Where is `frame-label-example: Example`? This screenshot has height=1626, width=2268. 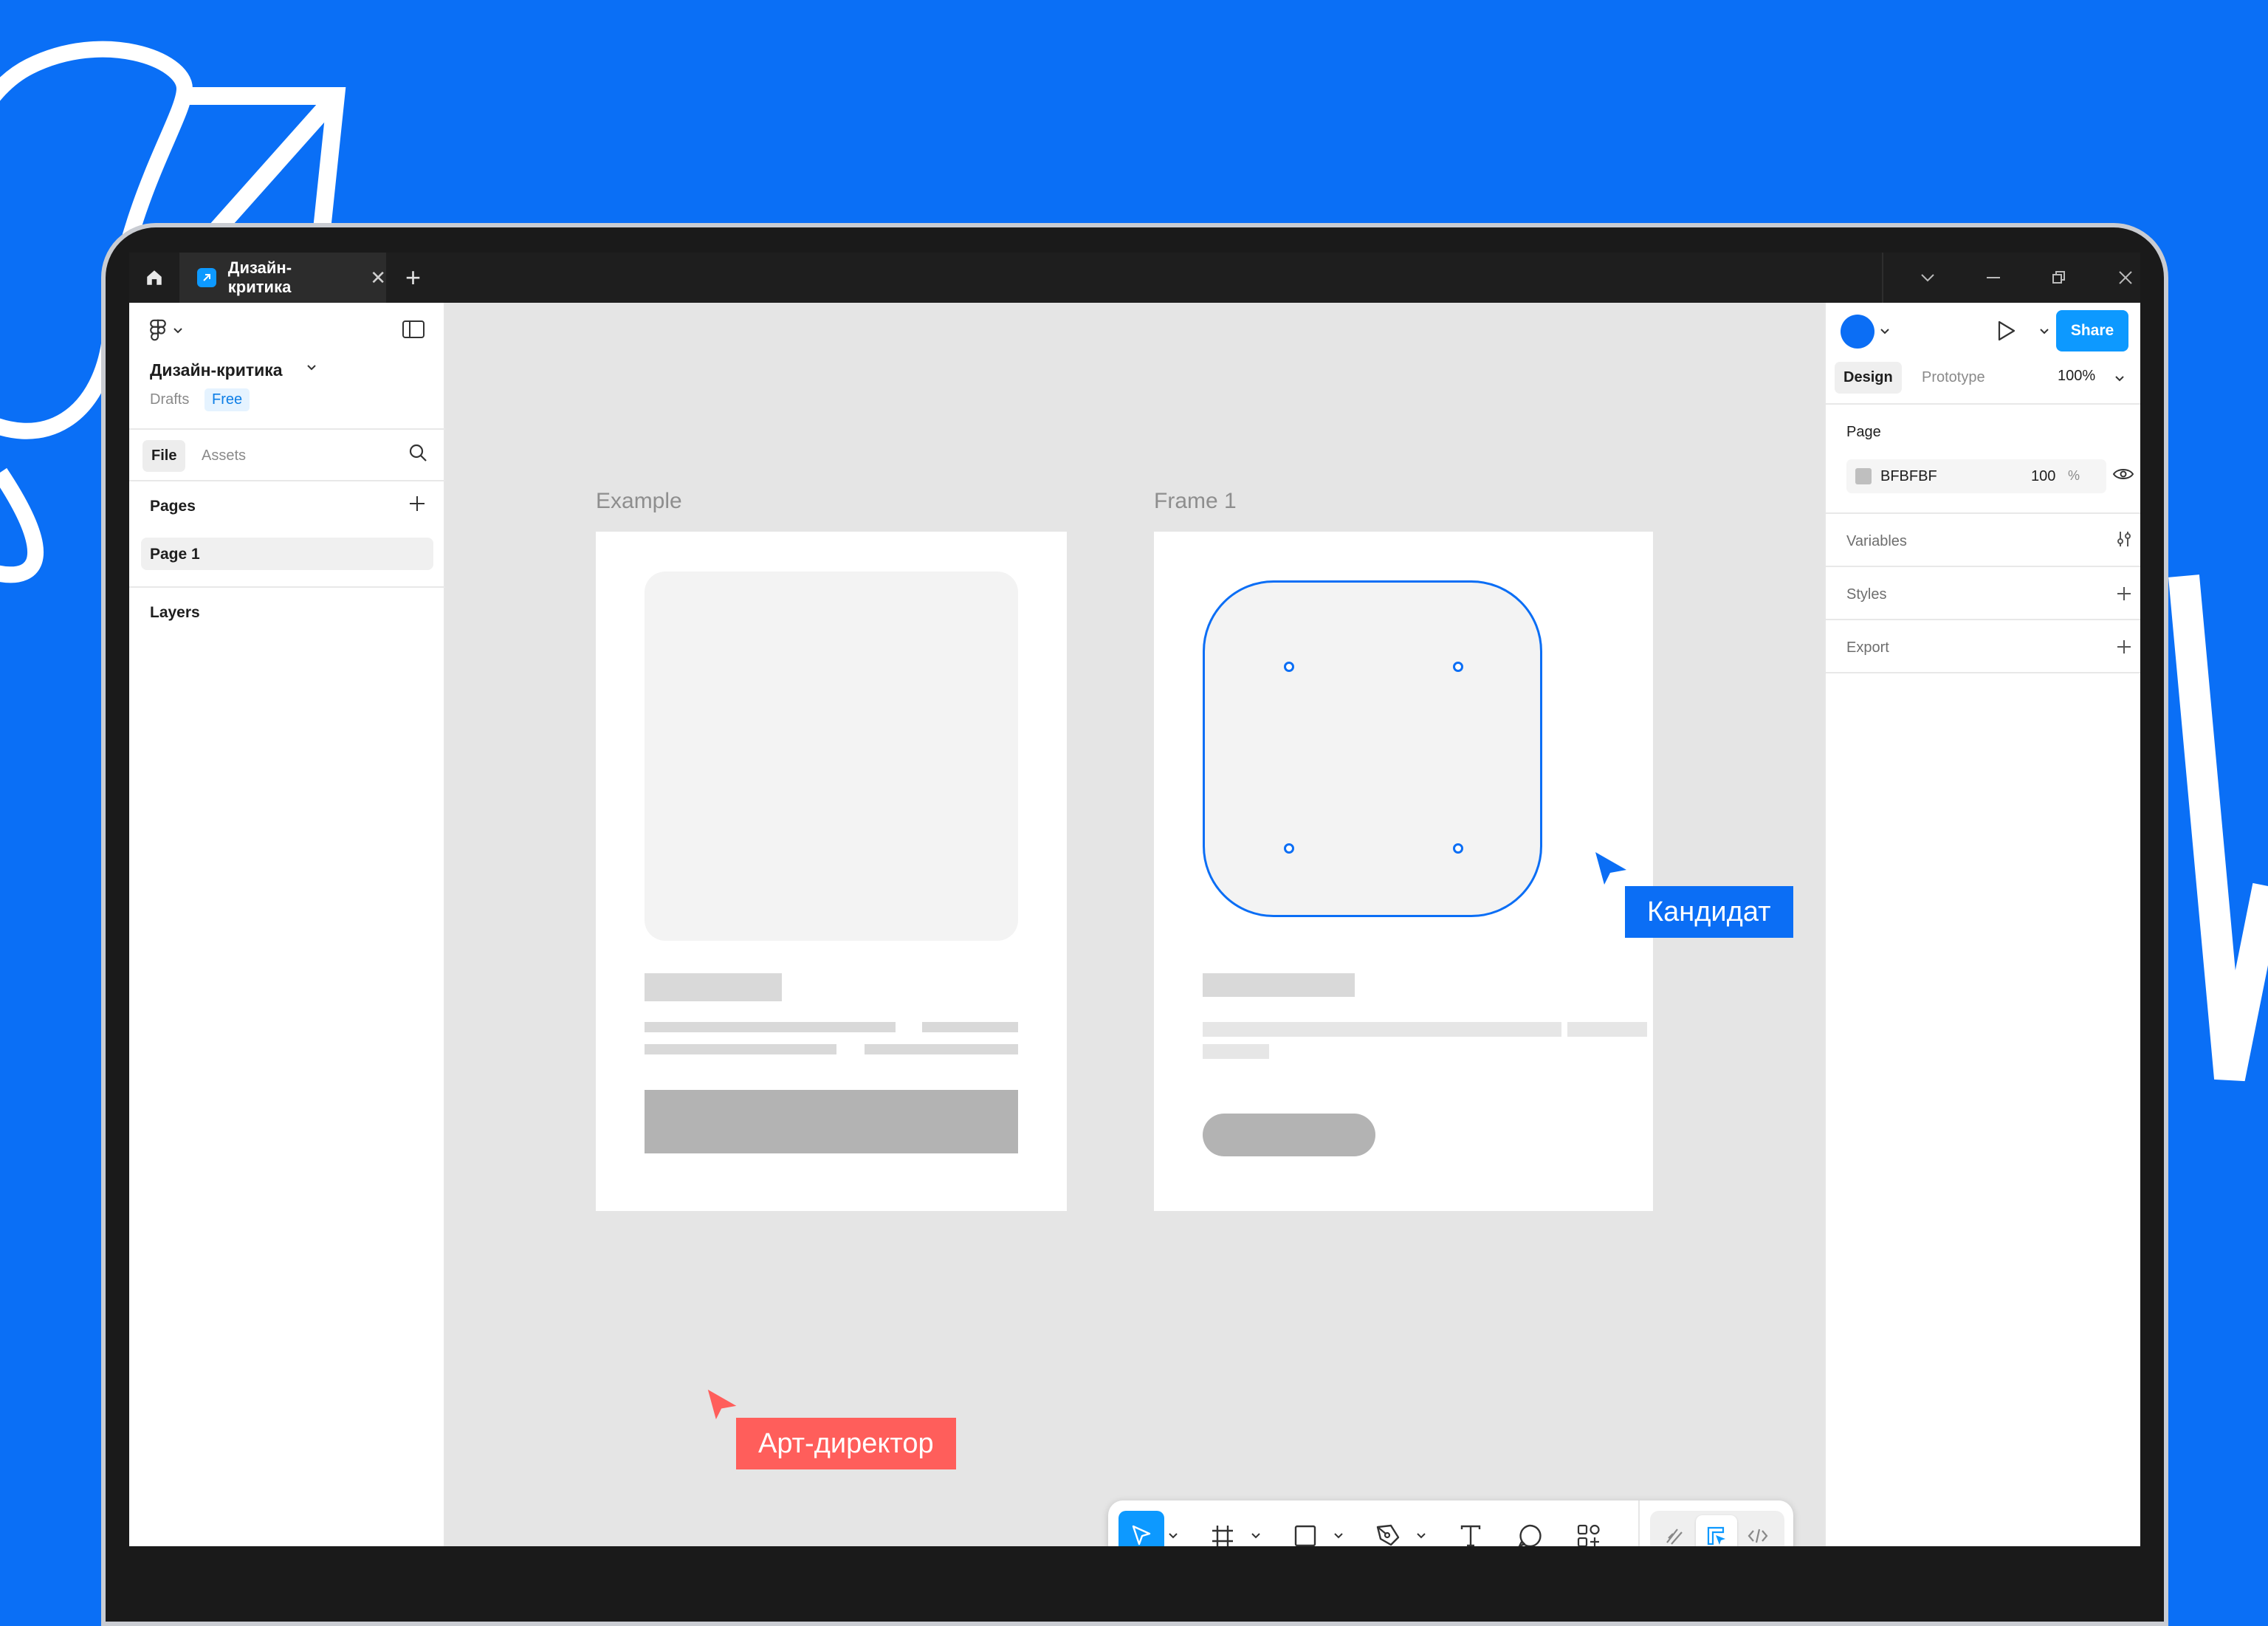 frame-label-example: Example is located at coordinates (639, 502).